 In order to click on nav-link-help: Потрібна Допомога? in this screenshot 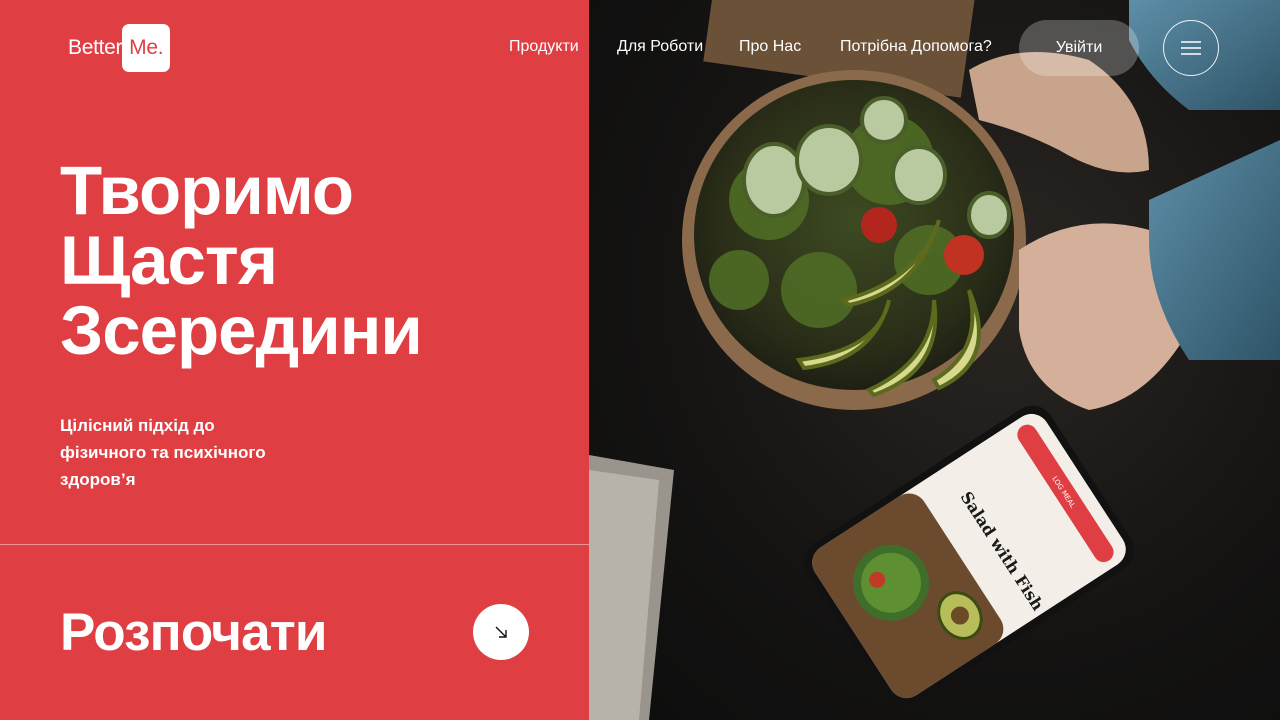, I will do `click(916, 47)`.